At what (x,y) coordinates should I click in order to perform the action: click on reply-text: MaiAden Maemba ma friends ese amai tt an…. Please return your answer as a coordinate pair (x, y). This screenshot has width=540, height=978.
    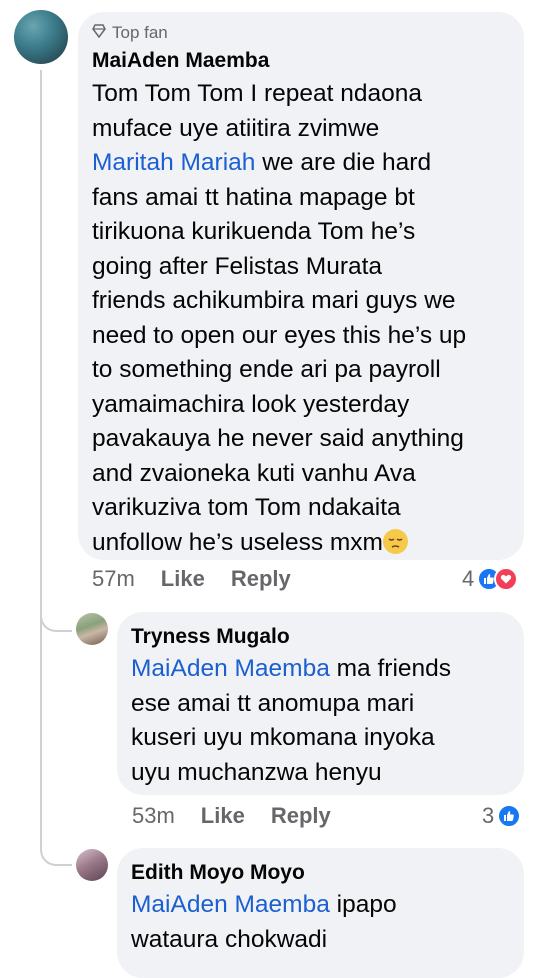
    Looking at the image, I should click on (291, 721).